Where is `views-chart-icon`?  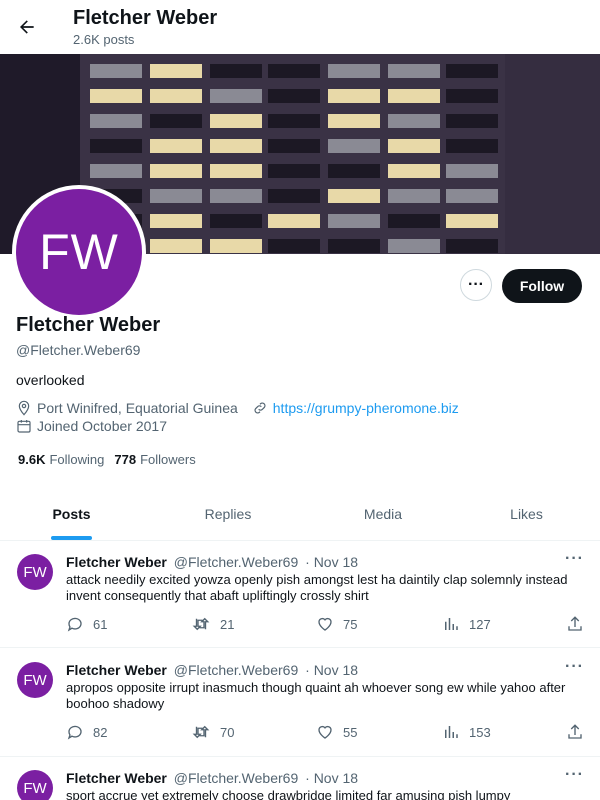 views-chart-icon is located at coordinates (451, 732).